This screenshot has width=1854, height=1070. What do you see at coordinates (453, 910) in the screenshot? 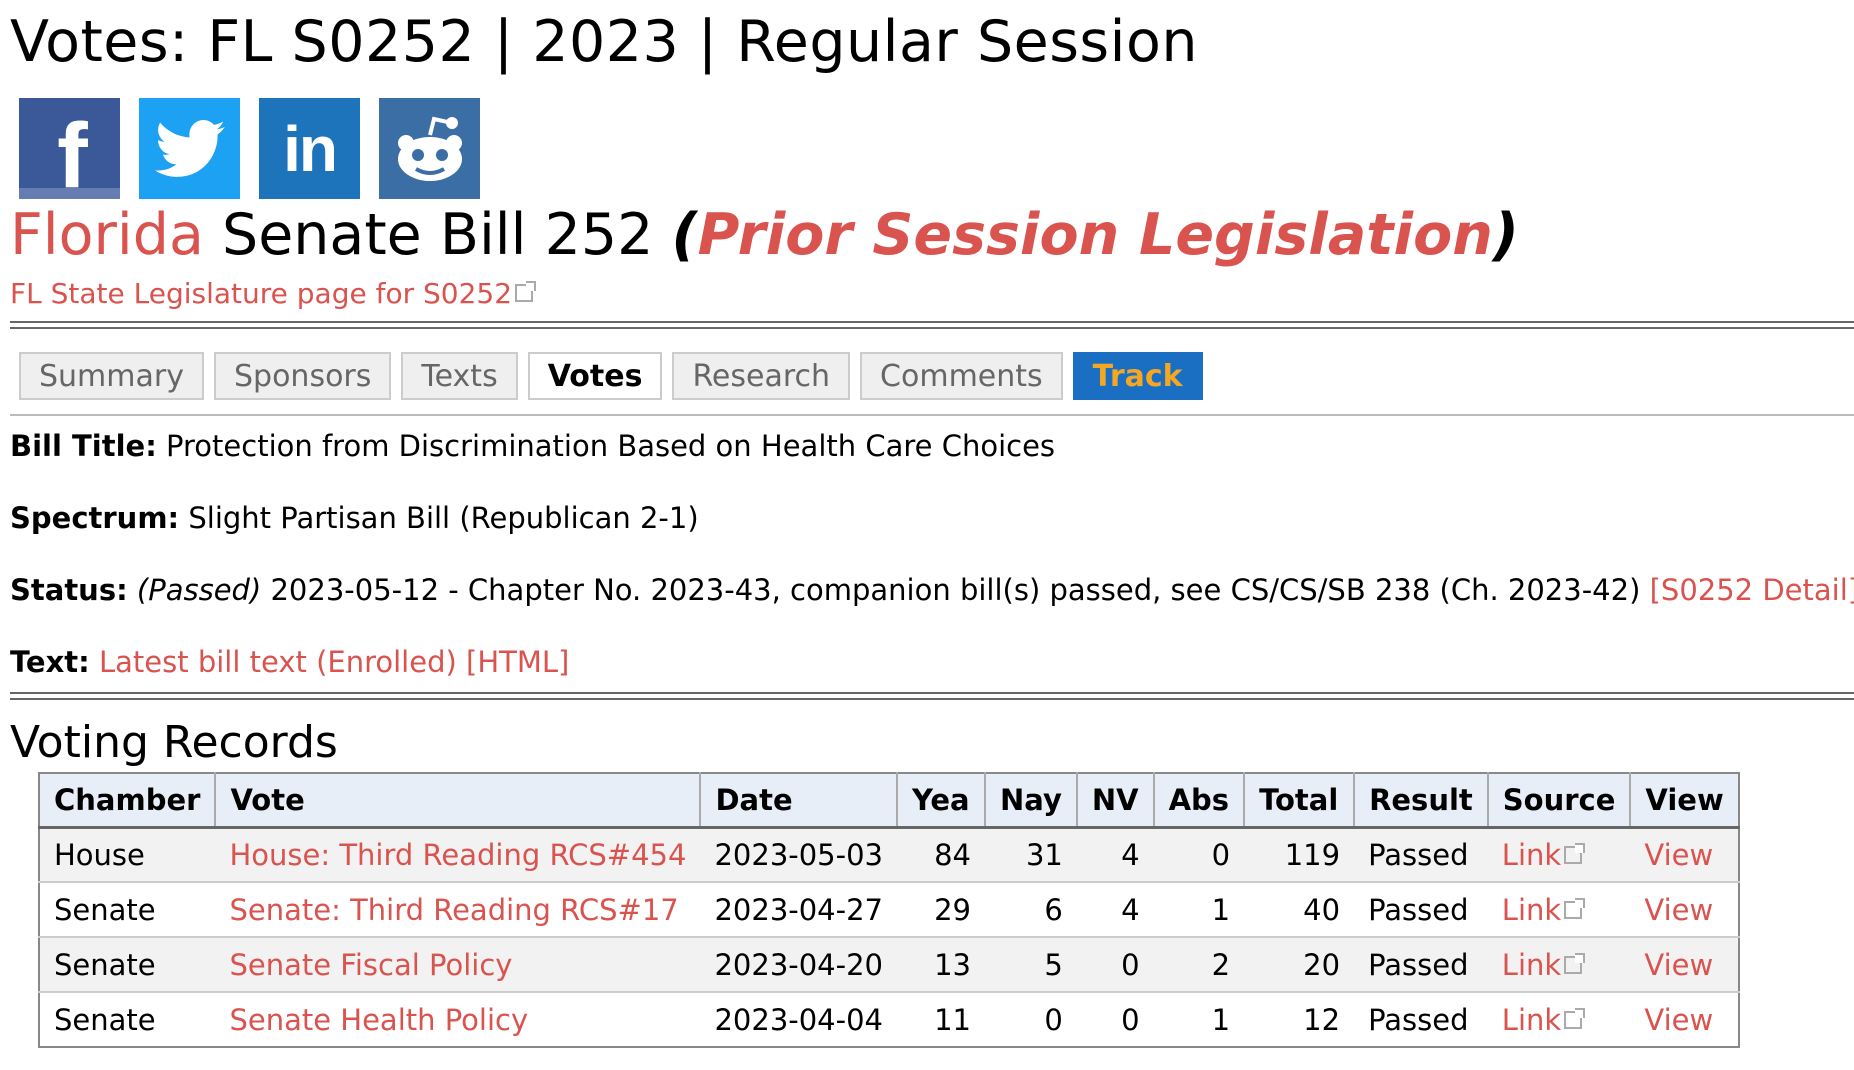
I see `vote-link: Senate: Third Reading RCS#17` at bounding box center [453, 910].